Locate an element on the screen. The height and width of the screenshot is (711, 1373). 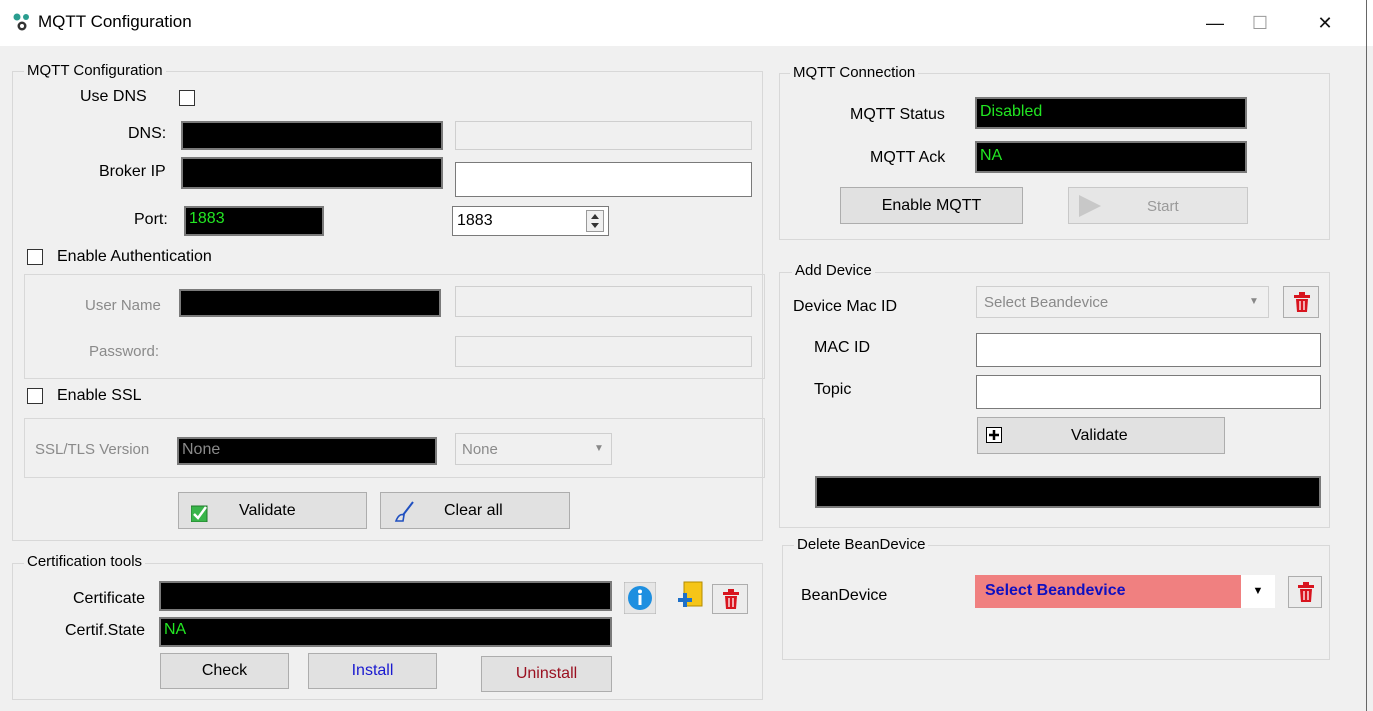
mac-id-input is located at coordinates (1148, 350).